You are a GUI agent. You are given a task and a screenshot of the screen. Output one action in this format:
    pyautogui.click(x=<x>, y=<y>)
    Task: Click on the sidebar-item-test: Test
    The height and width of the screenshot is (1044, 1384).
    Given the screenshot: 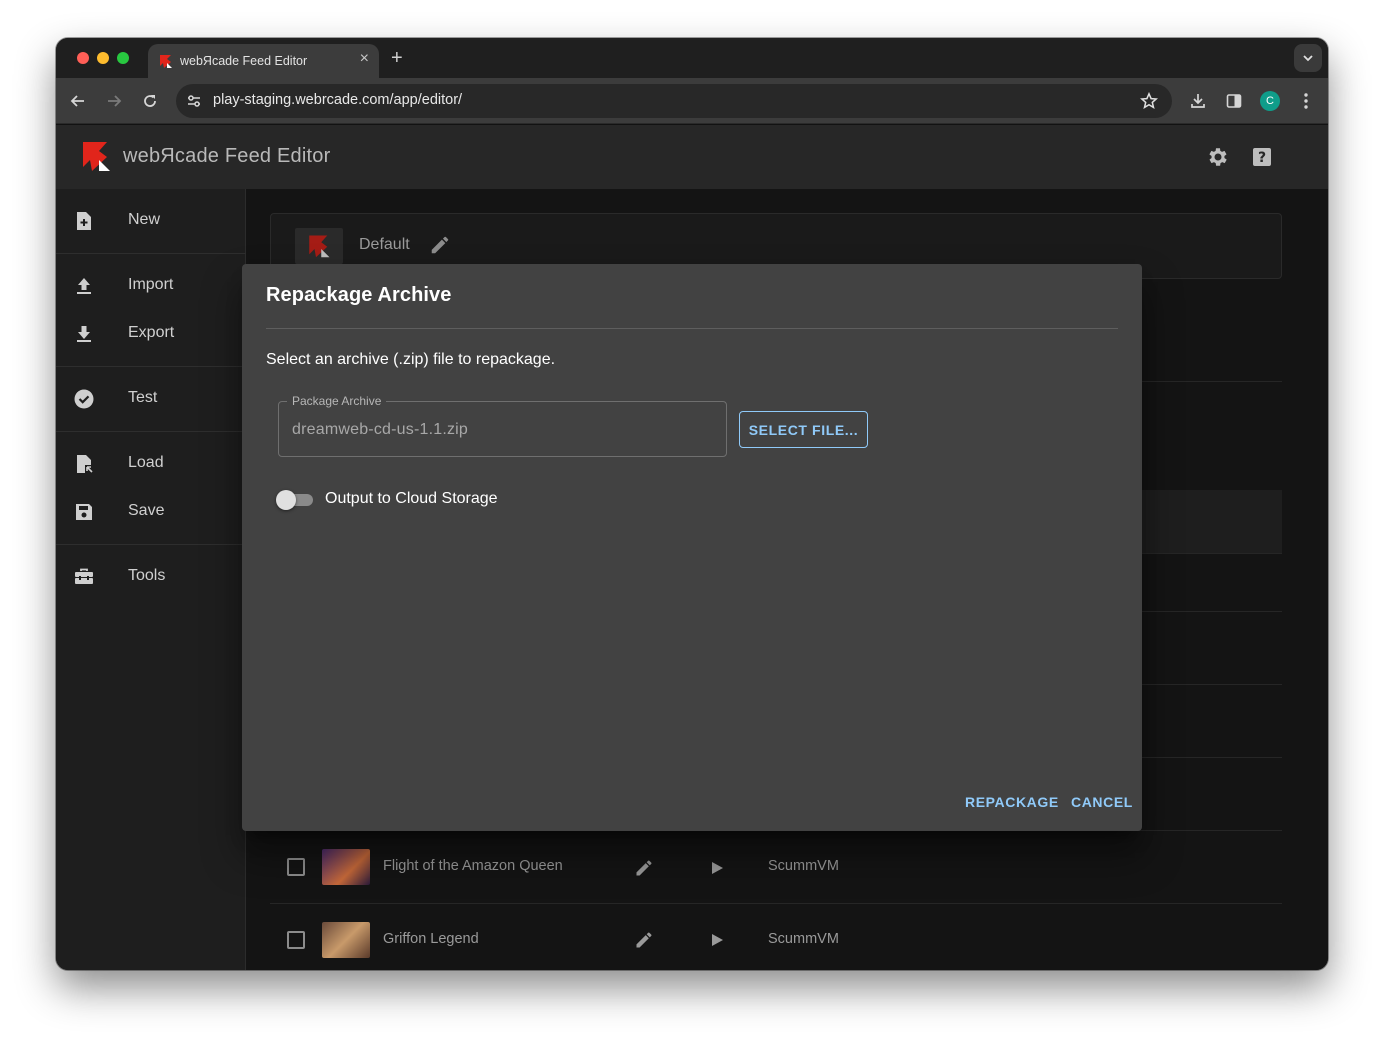 What is the action you would take?
    pyautogui.click(x=151, y=399)
    